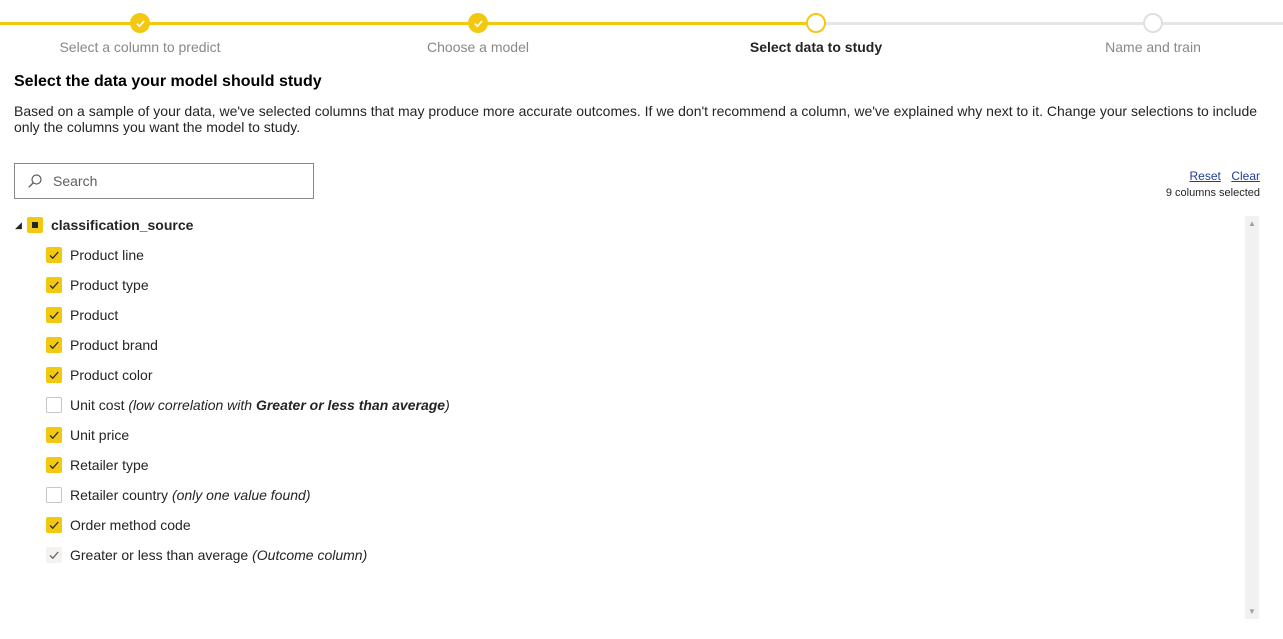 The image size is (1283, 639). I want to click on step-label: Name and train, so click(1153, 47).